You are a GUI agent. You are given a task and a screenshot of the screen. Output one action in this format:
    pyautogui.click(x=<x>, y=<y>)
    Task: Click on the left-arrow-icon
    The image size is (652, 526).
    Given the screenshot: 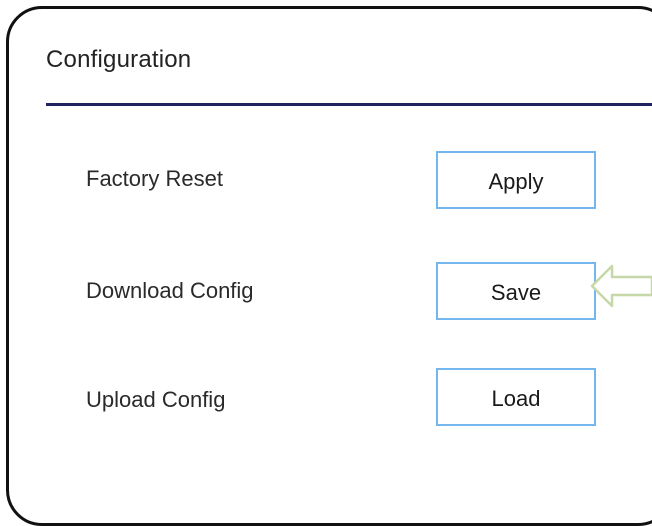 What is the action you would take?
    pyautogui.click(x=621, y=286)
    